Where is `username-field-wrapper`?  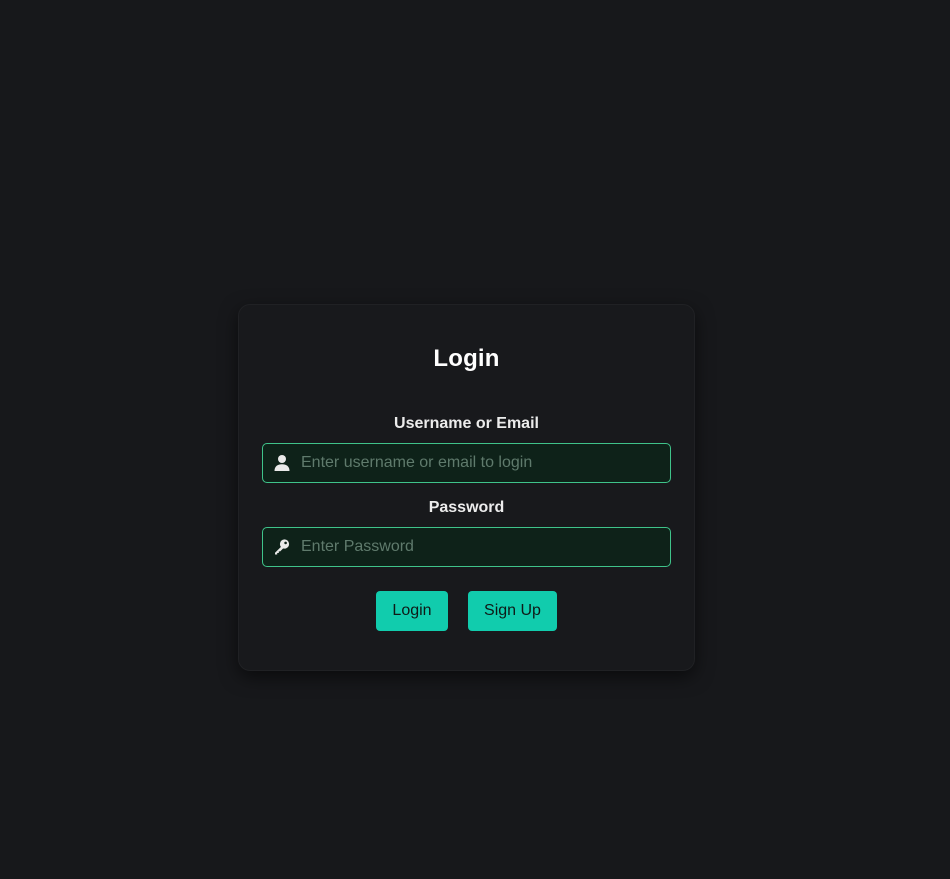
username-field-wrapper is located at coordinates (466, 463).